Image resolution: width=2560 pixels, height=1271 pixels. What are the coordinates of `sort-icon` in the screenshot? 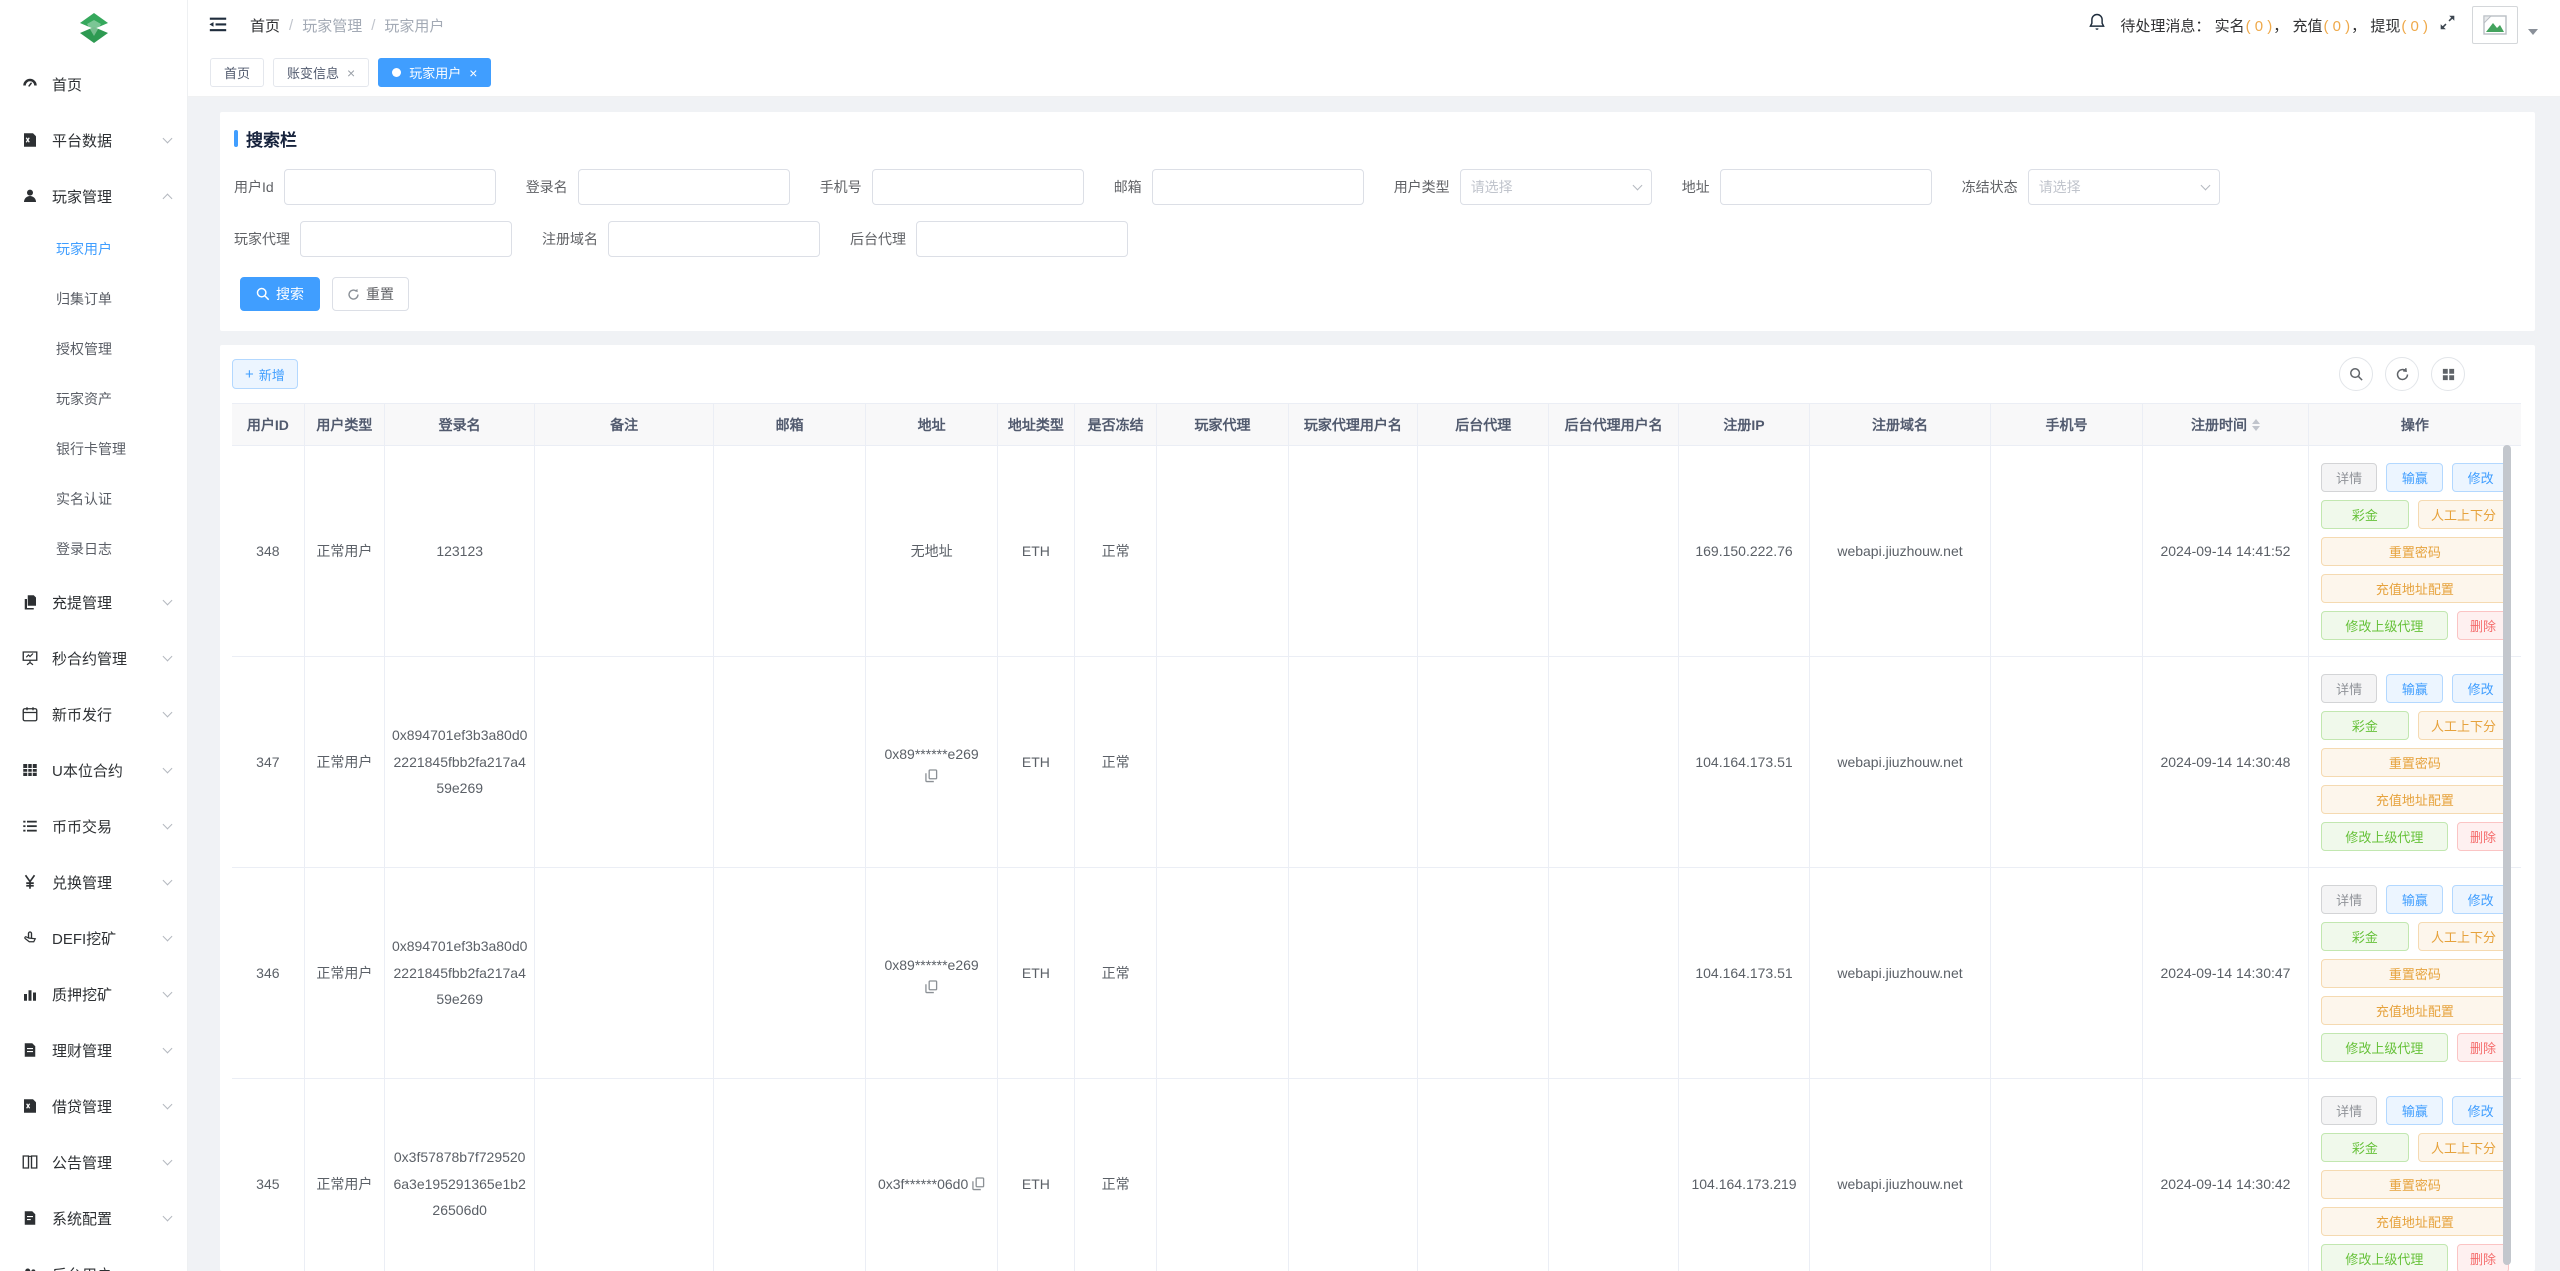 It's located at (2255, 424).